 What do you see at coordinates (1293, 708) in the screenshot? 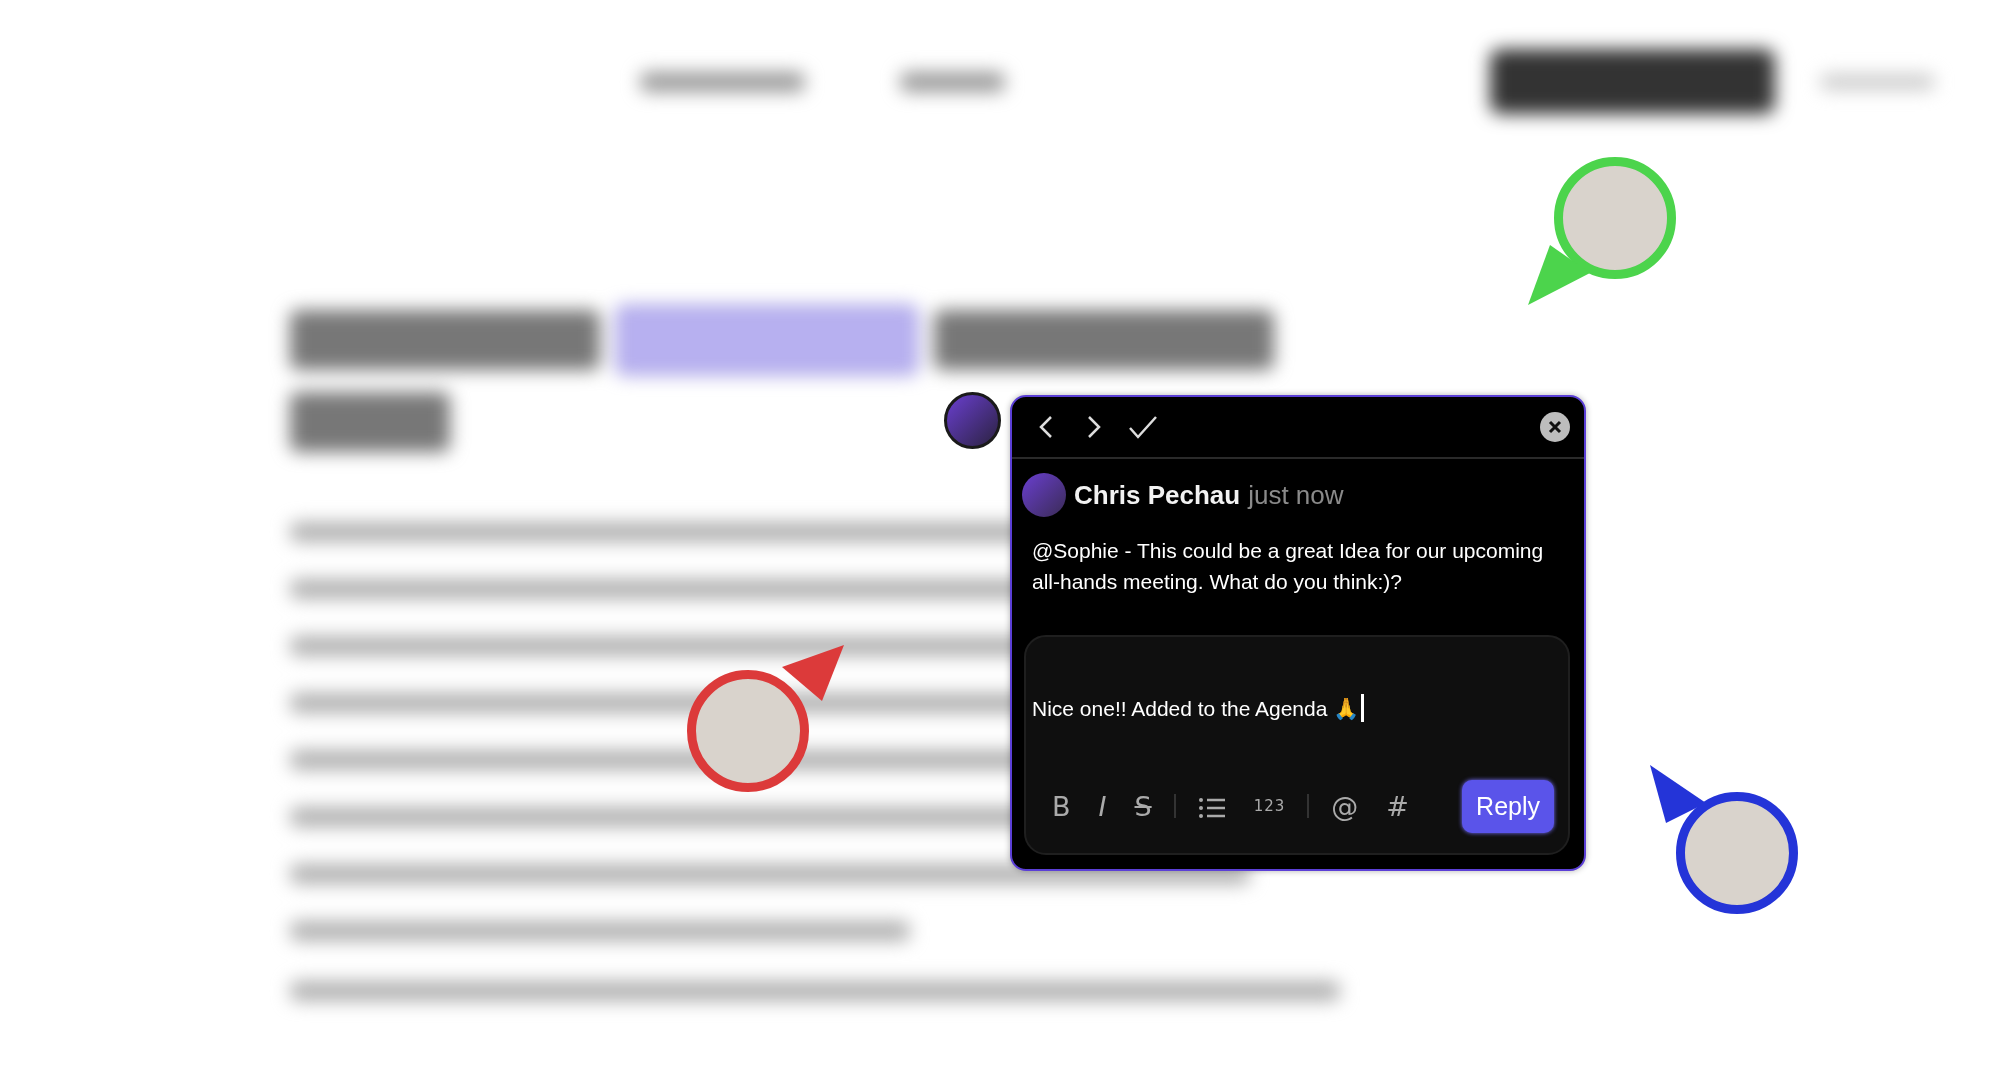
I see `reply-input-field: Nice one!! Added to the Agenda 🙏` at bounding box center [1293, 708].